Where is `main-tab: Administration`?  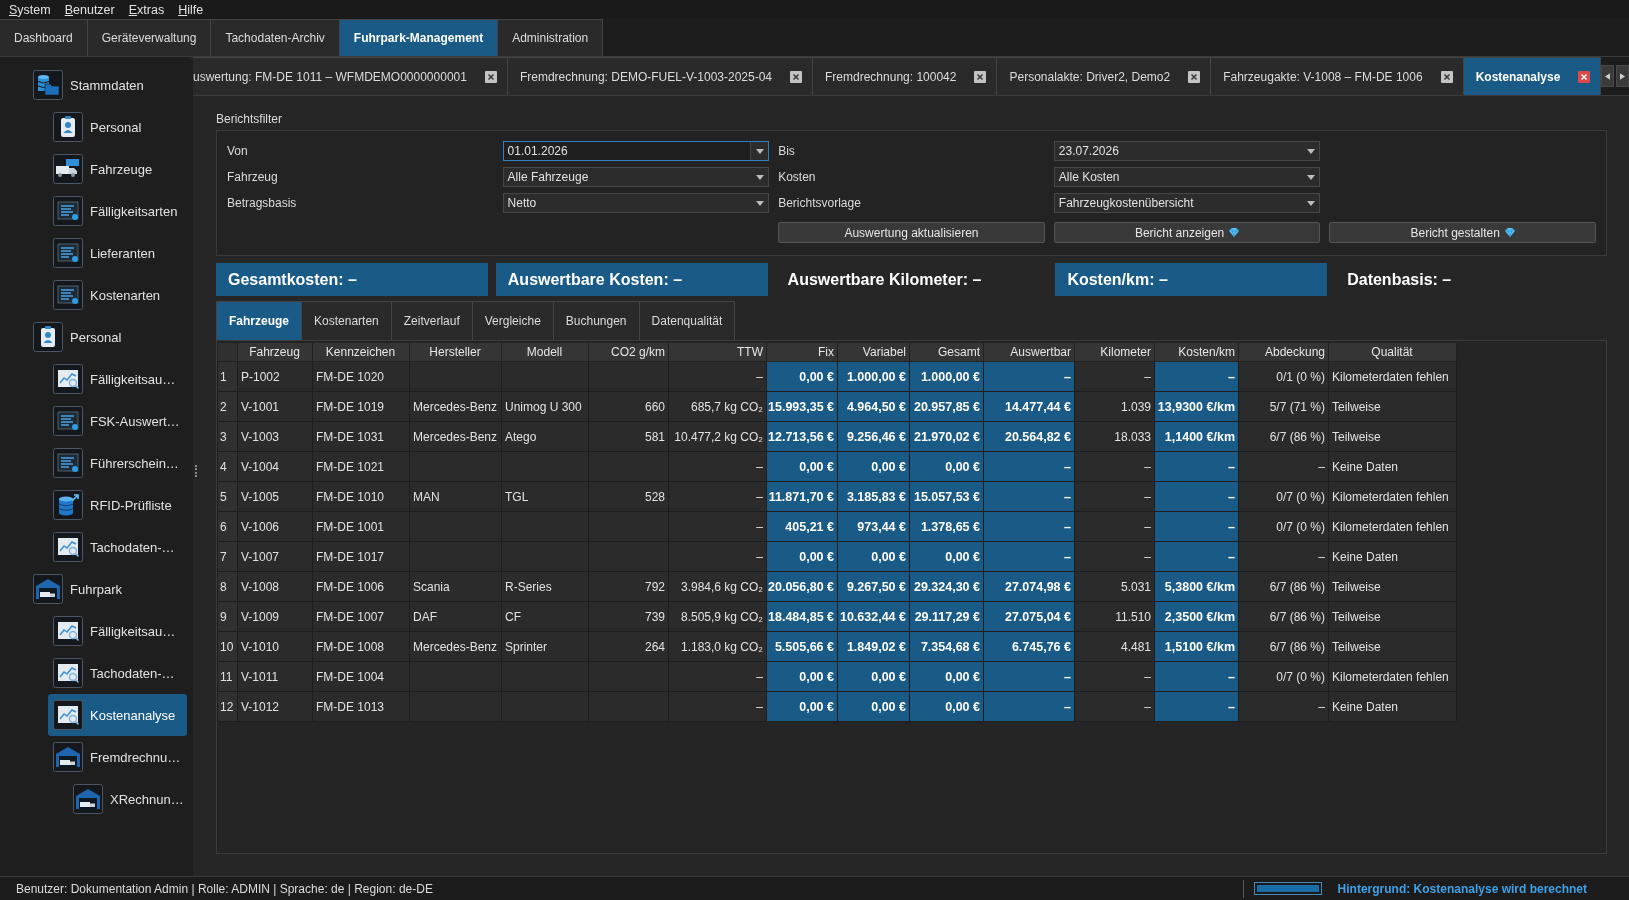
main-tab: Administration is located at coordinates (551, 37).